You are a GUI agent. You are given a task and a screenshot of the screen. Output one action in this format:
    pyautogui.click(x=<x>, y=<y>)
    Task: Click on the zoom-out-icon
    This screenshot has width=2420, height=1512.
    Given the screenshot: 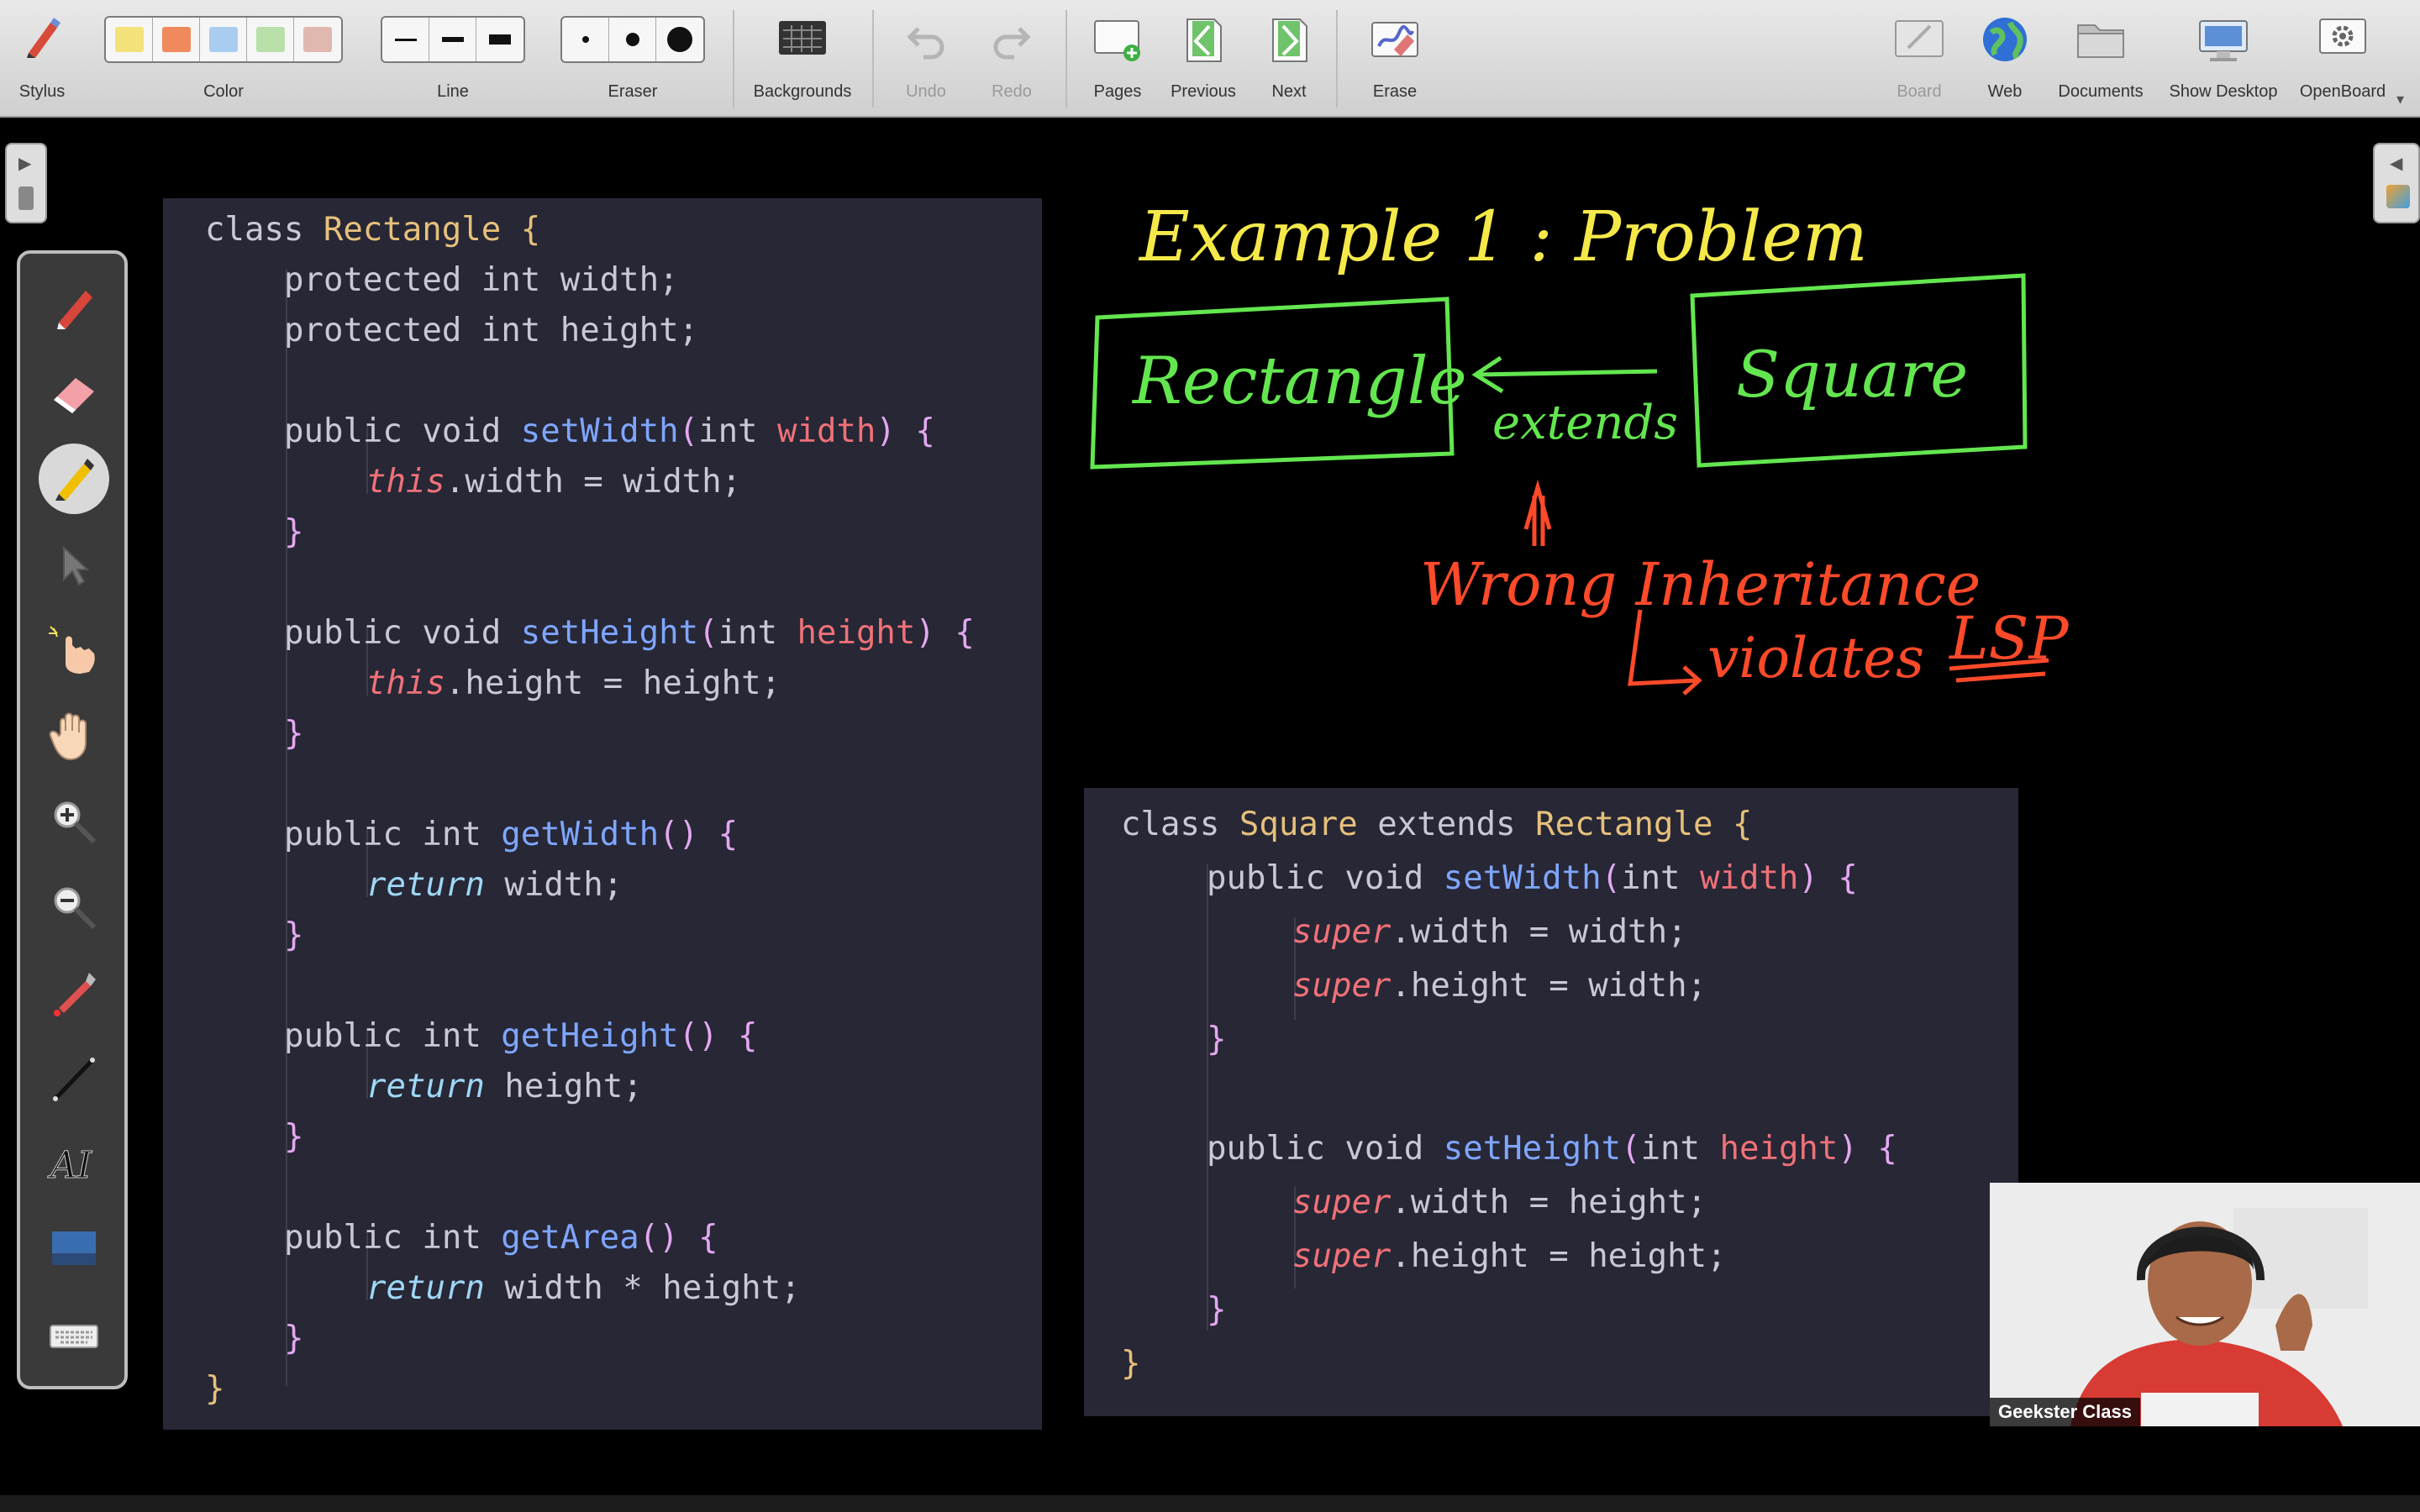 What is the action you would take?
    pyautogui.click(x=75, y=908)
    